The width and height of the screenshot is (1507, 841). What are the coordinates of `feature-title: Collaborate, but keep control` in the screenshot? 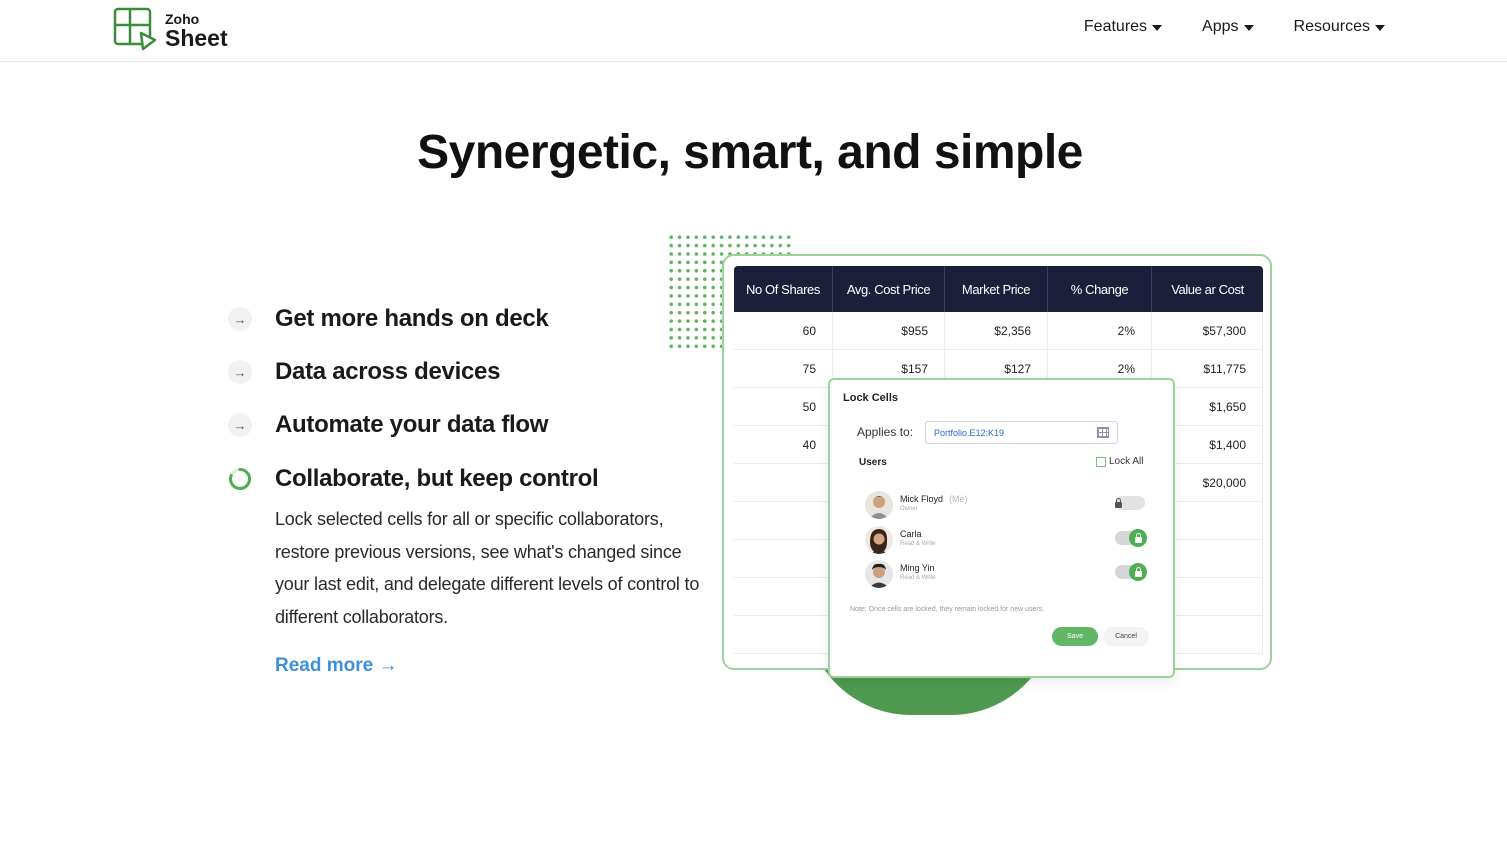 It's located at (437, 478).